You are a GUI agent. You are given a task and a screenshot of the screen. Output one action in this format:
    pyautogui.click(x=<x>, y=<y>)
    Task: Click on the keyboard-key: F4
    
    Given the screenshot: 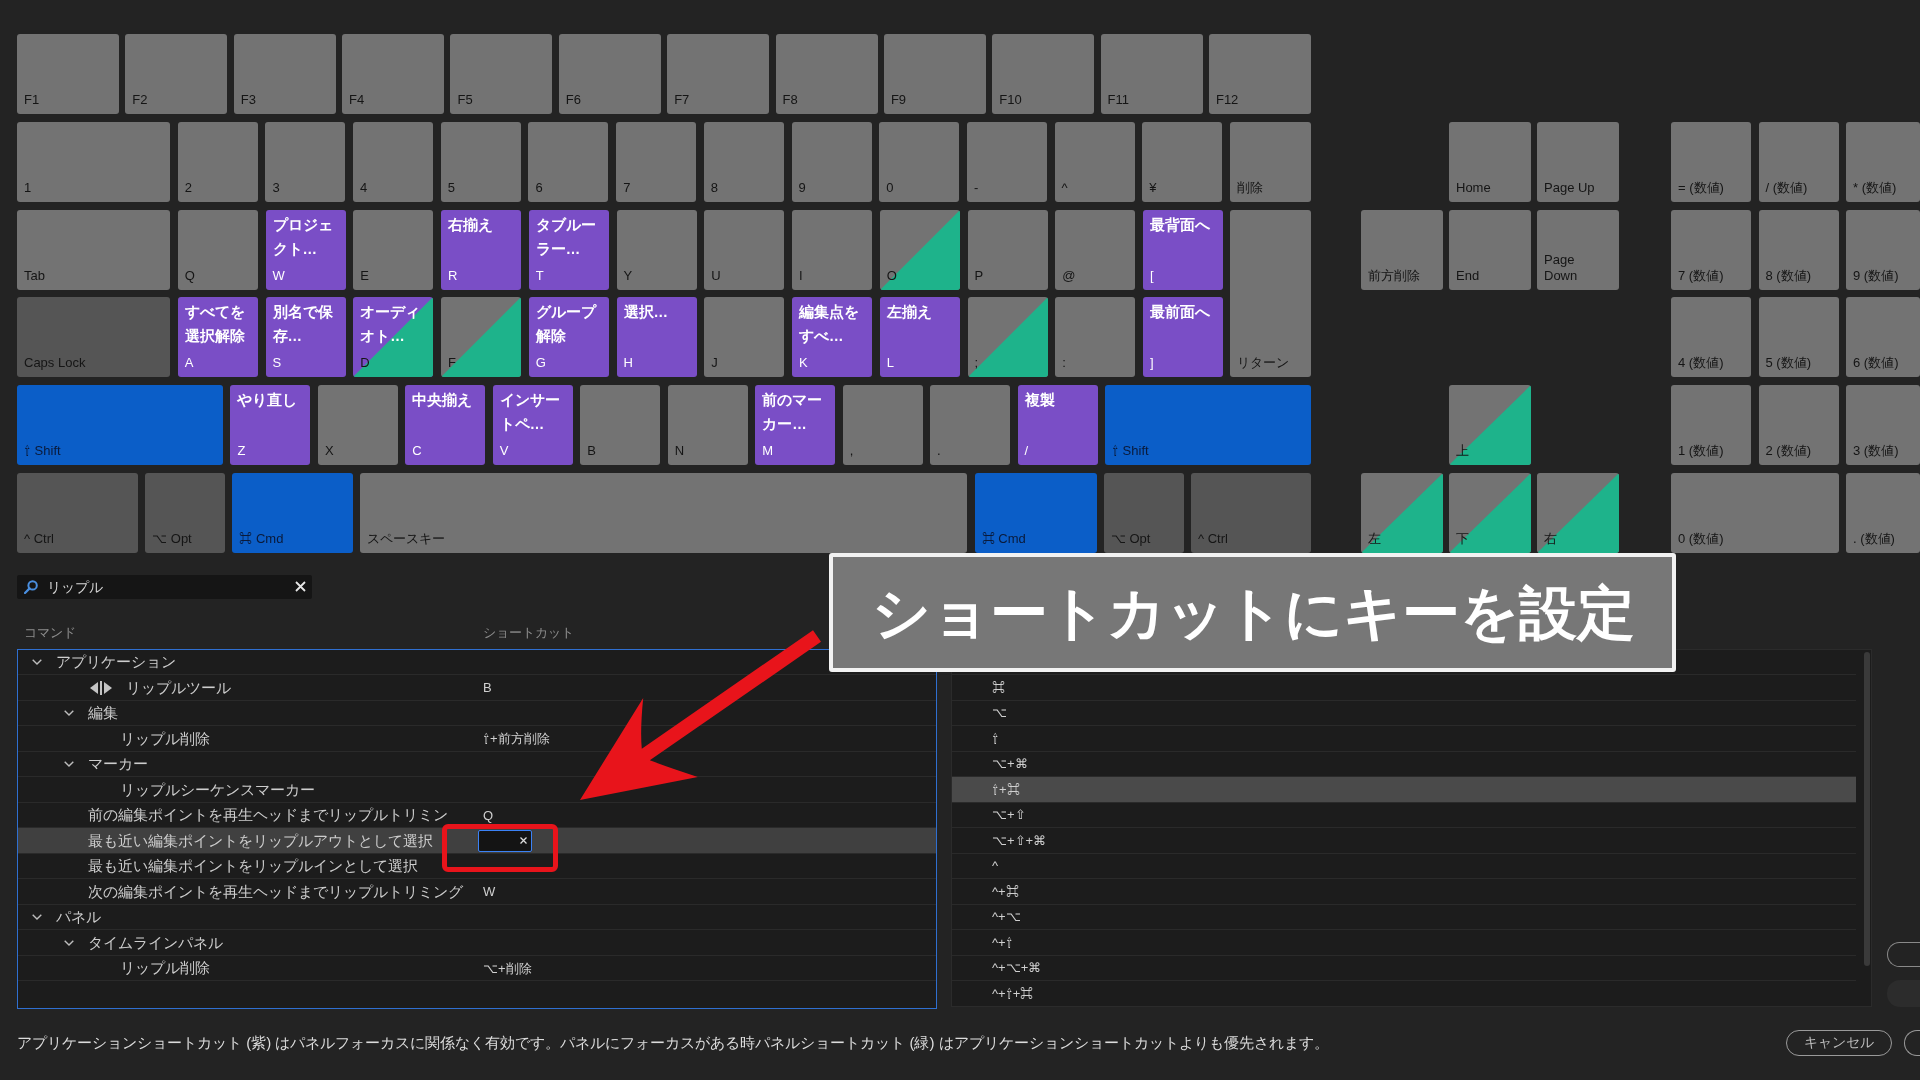 What is the action you would take?
    pyautogui.click(x=393, y=74)
    